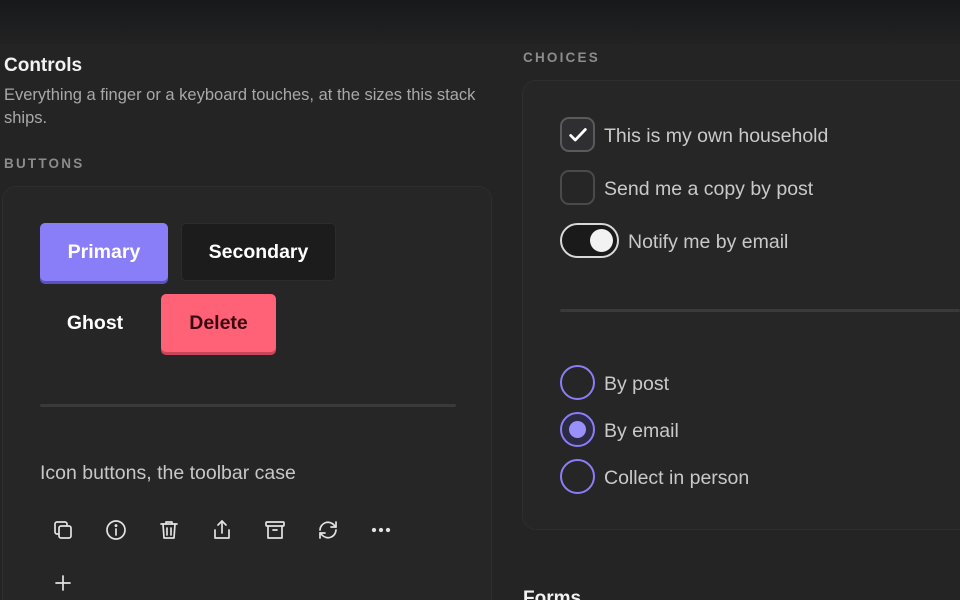 This screenshot has height=600, width=960. Describe the element at coordinates (95, 323) in the screenshot. I see `ghost-button: Ghost` at that location.